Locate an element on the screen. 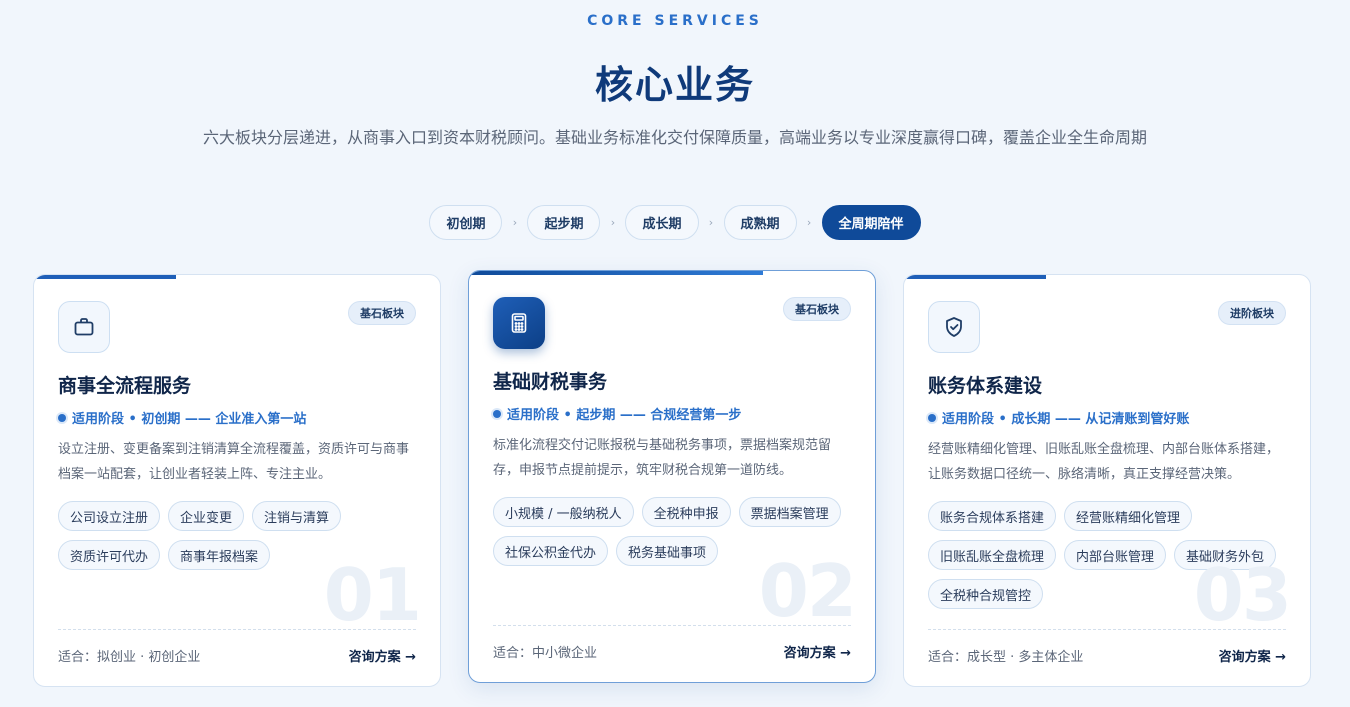  applicable-stage-text: 适用阶段 • 成长期 —— 从记清账到管好账 is located at coordinates (1066, 419).